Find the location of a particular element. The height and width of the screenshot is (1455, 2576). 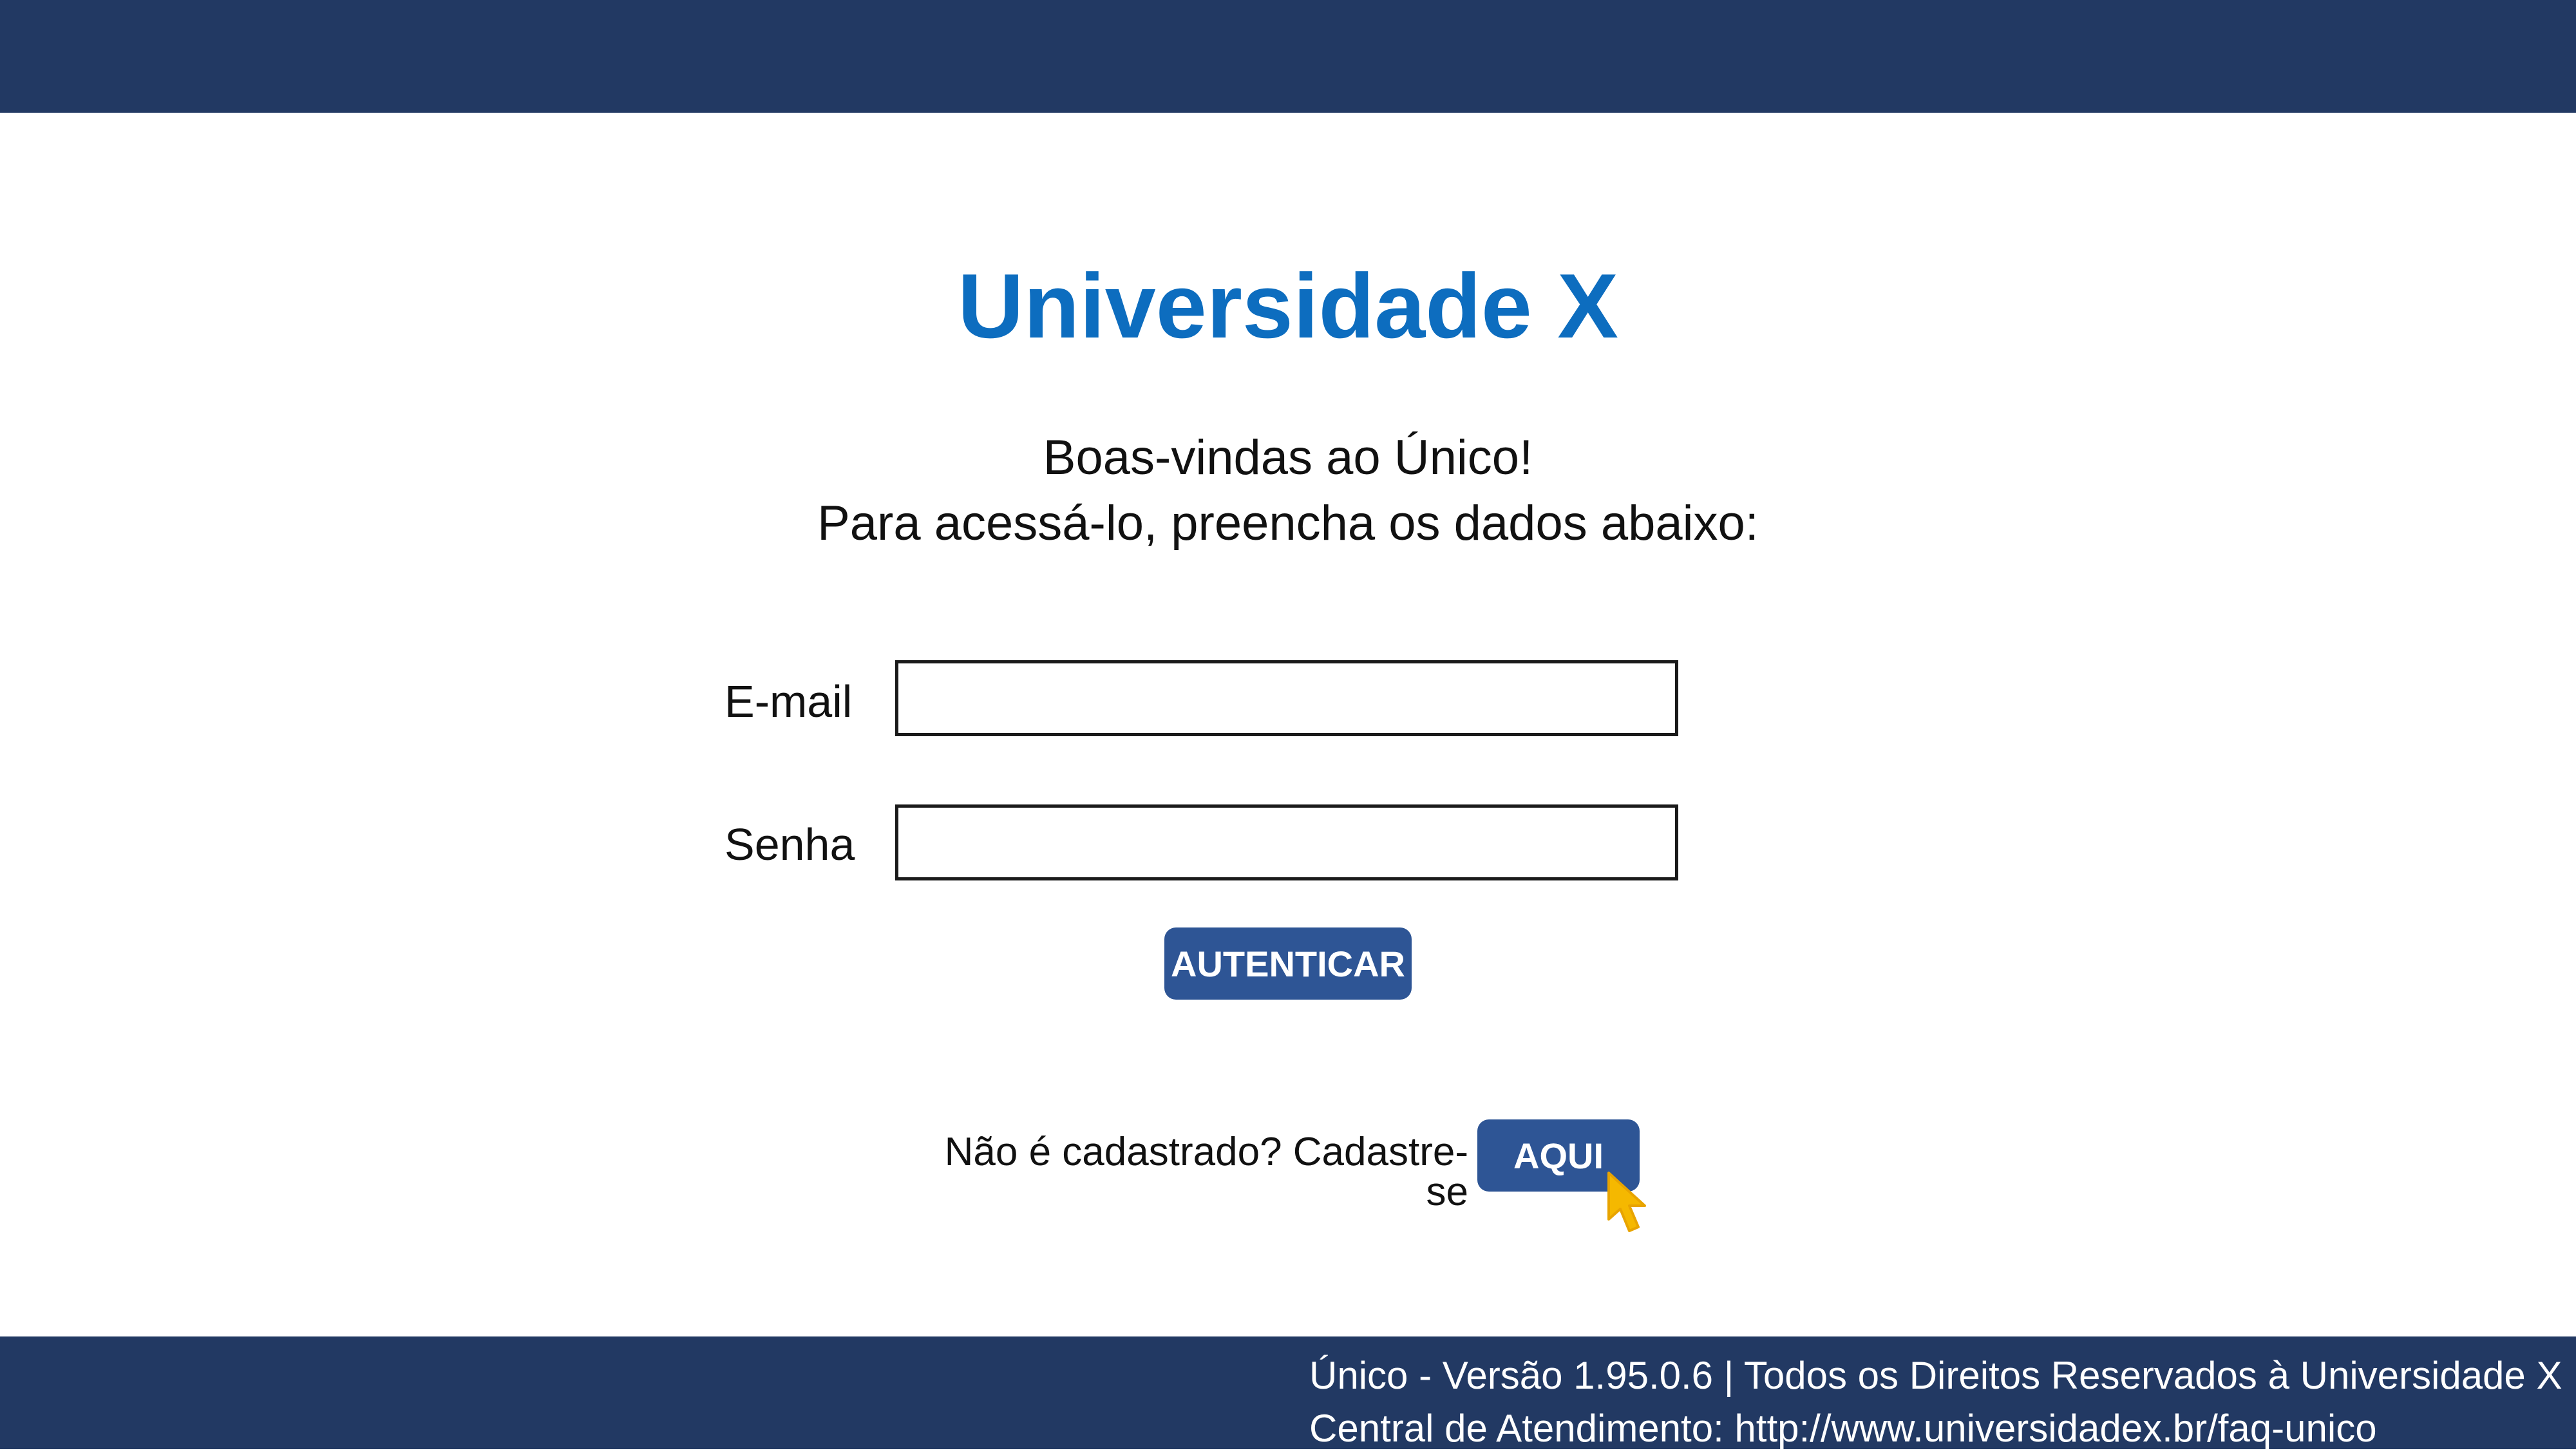

password-field is located at coordinates (1287, 842).